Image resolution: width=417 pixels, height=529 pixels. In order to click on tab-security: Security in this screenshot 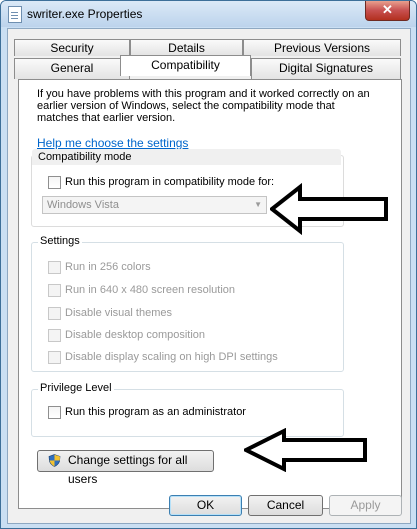, I will do `click(72, 47)`.